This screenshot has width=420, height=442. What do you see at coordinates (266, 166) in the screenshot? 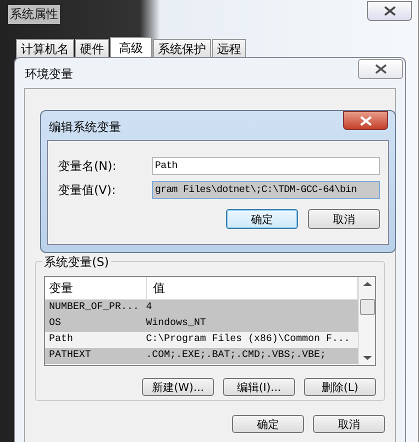
I see `input-field: Path` at bounding box center [266, 166].